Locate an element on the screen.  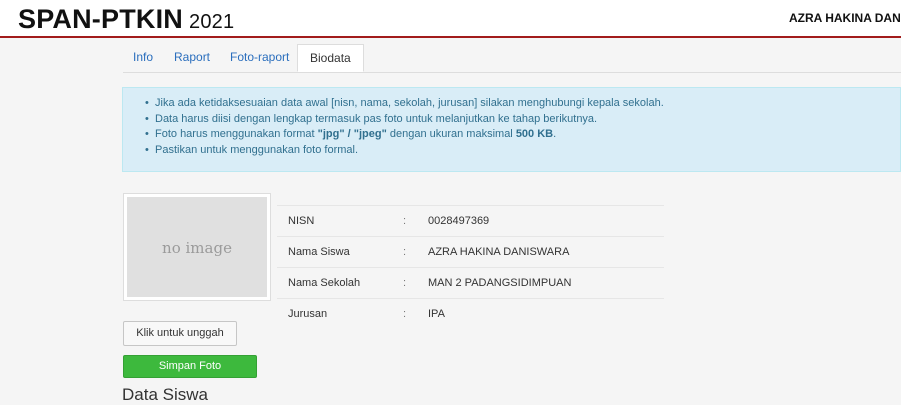
notice-item: Pastikan untuk menggunakan foto formal. is located at coordinates (404, 151).